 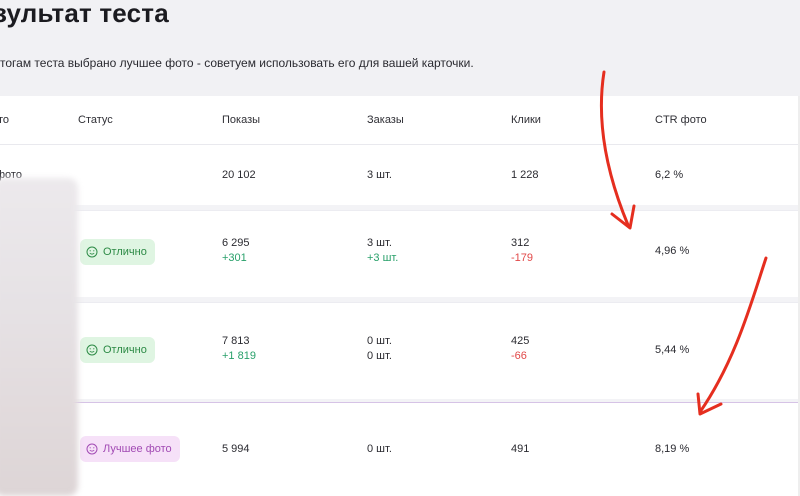 I want to click on header-orders: Заказы, so click(x=385, y=120).